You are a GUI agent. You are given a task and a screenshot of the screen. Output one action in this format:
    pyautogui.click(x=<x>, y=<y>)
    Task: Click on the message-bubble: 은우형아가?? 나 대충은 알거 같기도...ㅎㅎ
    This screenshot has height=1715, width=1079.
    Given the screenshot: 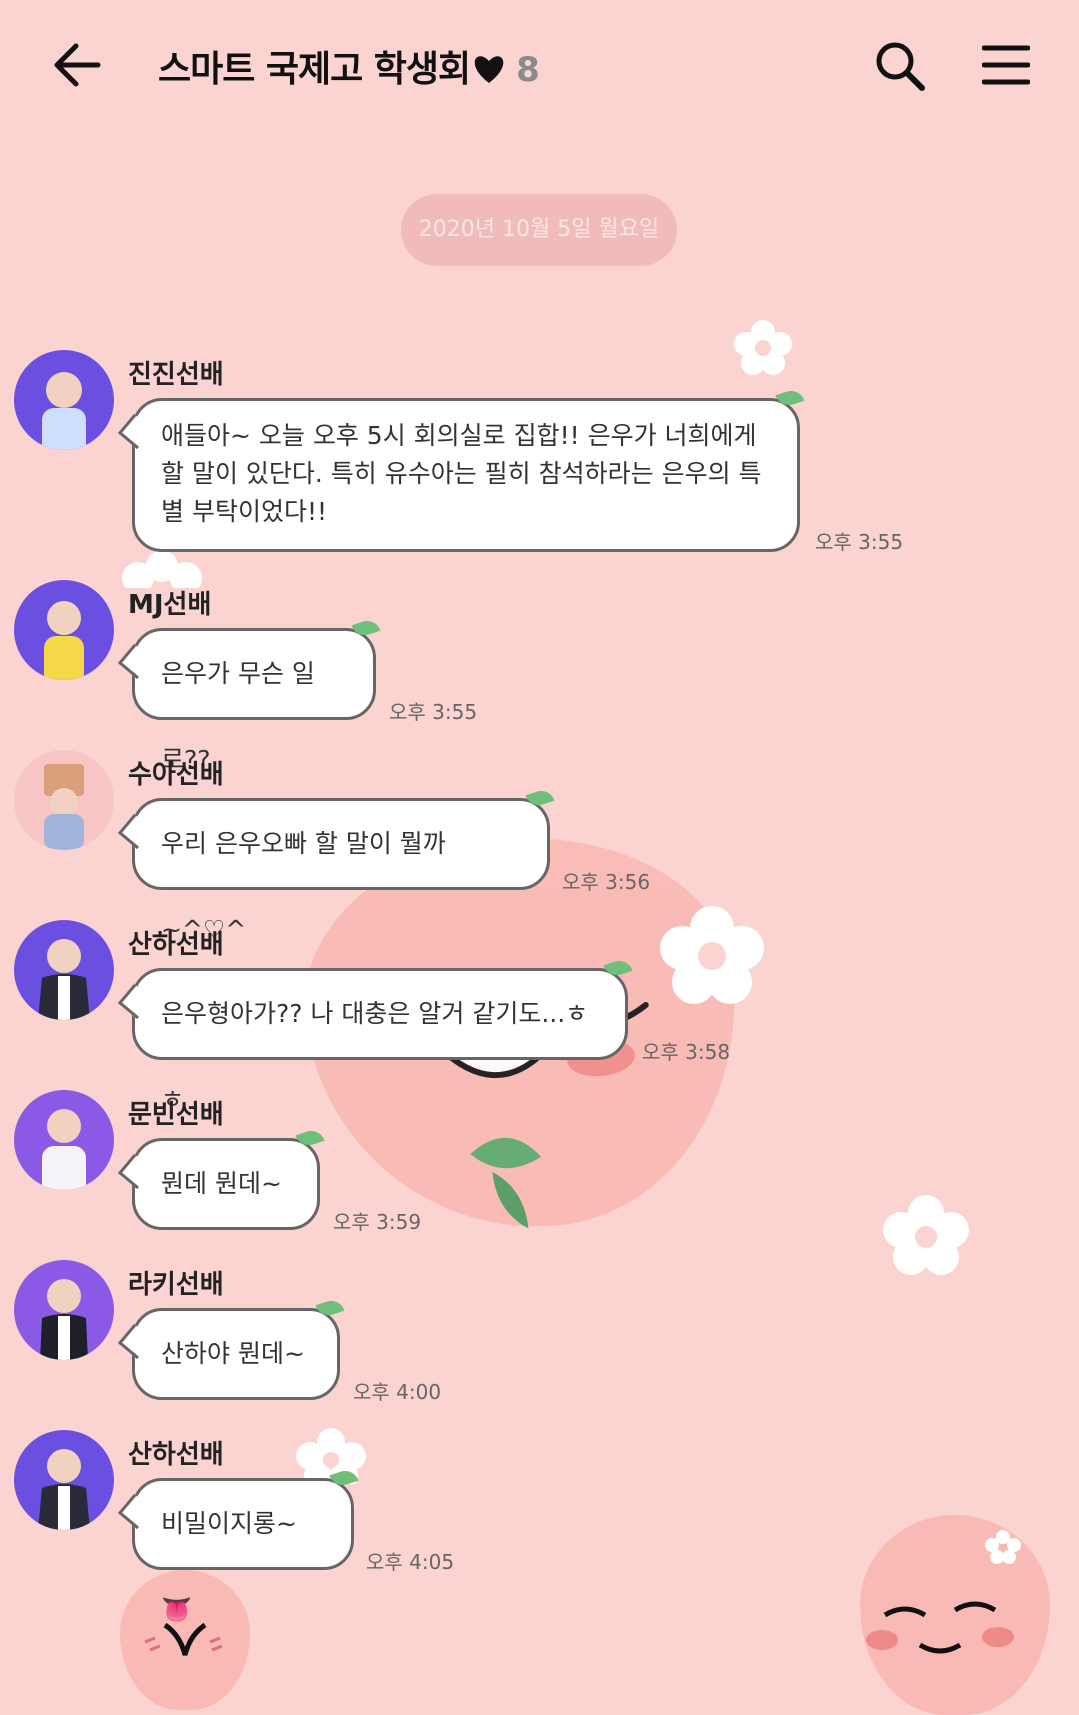 What is the action you would take?
    pyautogui.click(x=375, y=1035)
    